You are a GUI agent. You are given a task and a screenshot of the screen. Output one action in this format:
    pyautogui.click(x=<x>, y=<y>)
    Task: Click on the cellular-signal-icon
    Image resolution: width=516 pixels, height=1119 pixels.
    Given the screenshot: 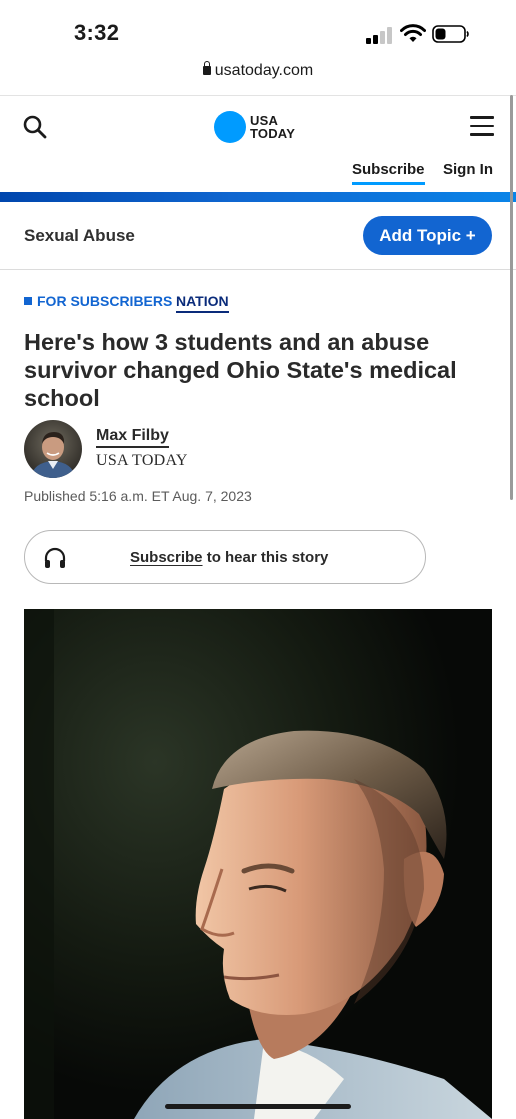 What is the action you would take?
    pyautogui.click(x=380, y=35)
    